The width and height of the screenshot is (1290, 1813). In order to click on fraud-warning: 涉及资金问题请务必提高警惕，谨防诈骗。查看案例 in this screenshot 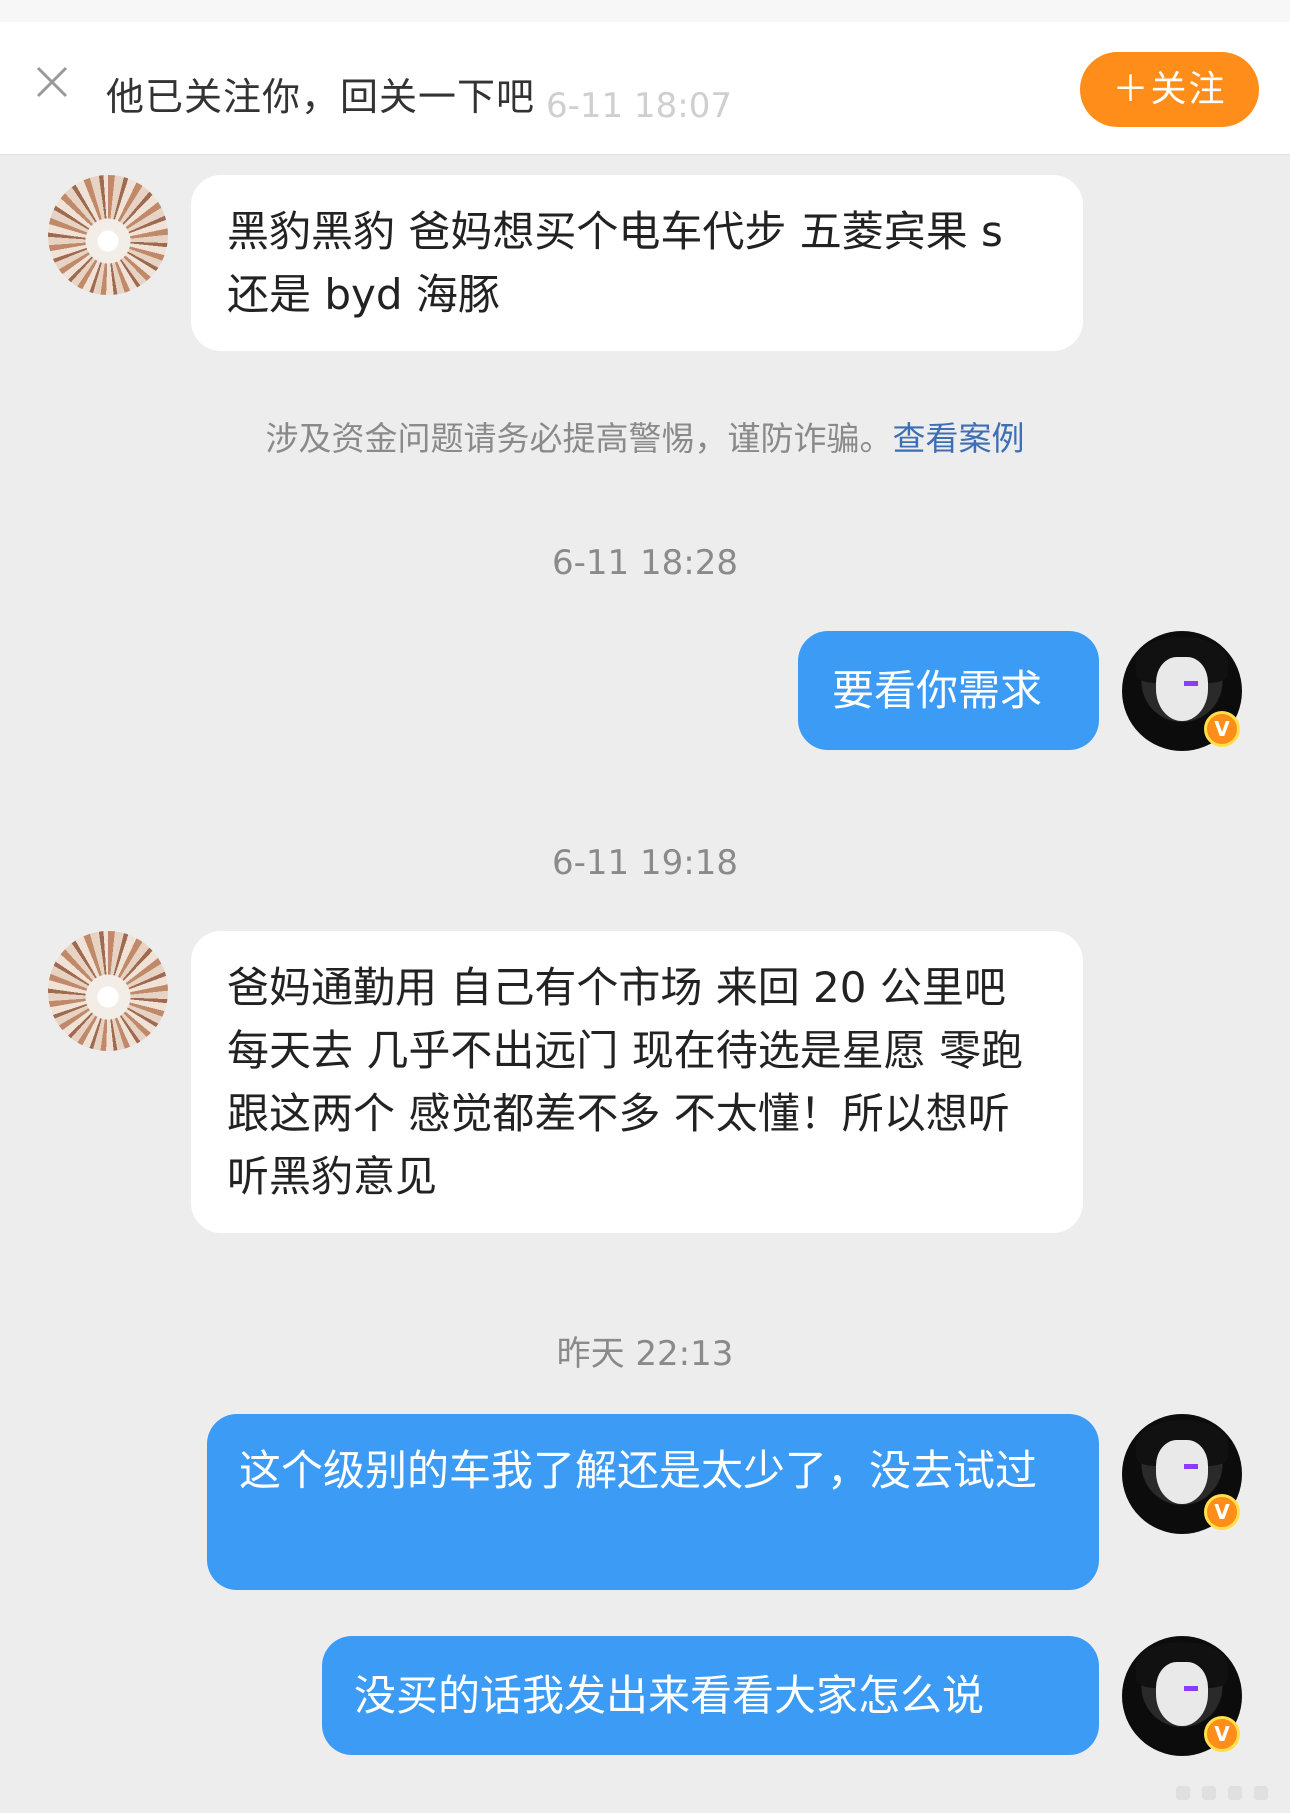, I will do `click(645, 436)`.